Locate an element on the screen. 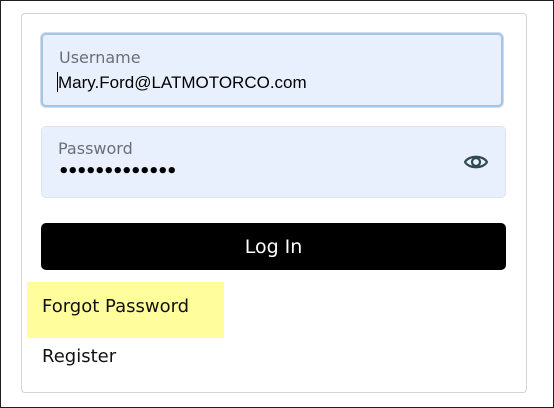 The height and width of the screenshot is (408, 554). password-label: Password is located at coordinates (95, 148).